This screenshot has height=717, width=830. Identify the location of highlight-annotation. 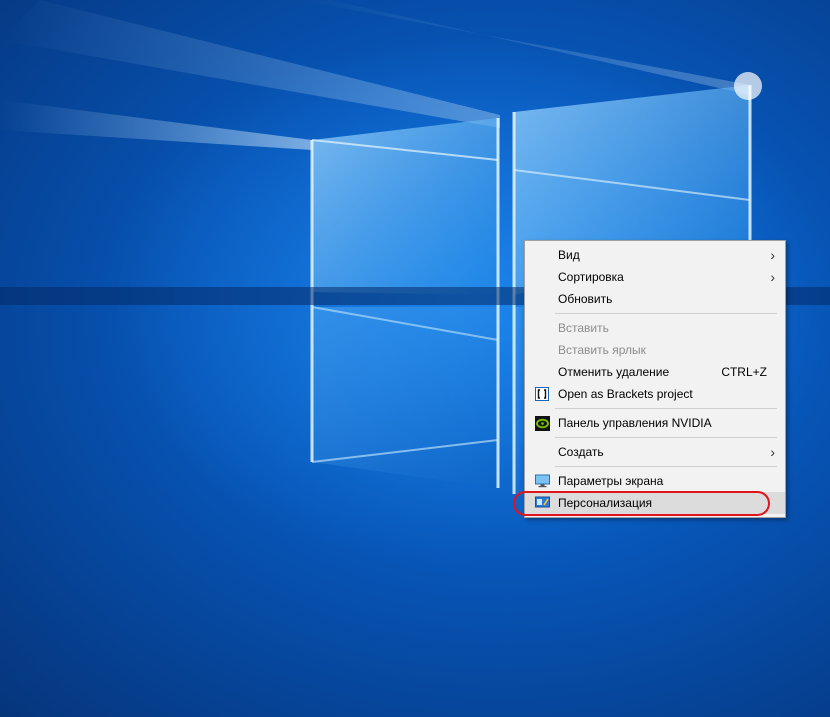
(641, 503).